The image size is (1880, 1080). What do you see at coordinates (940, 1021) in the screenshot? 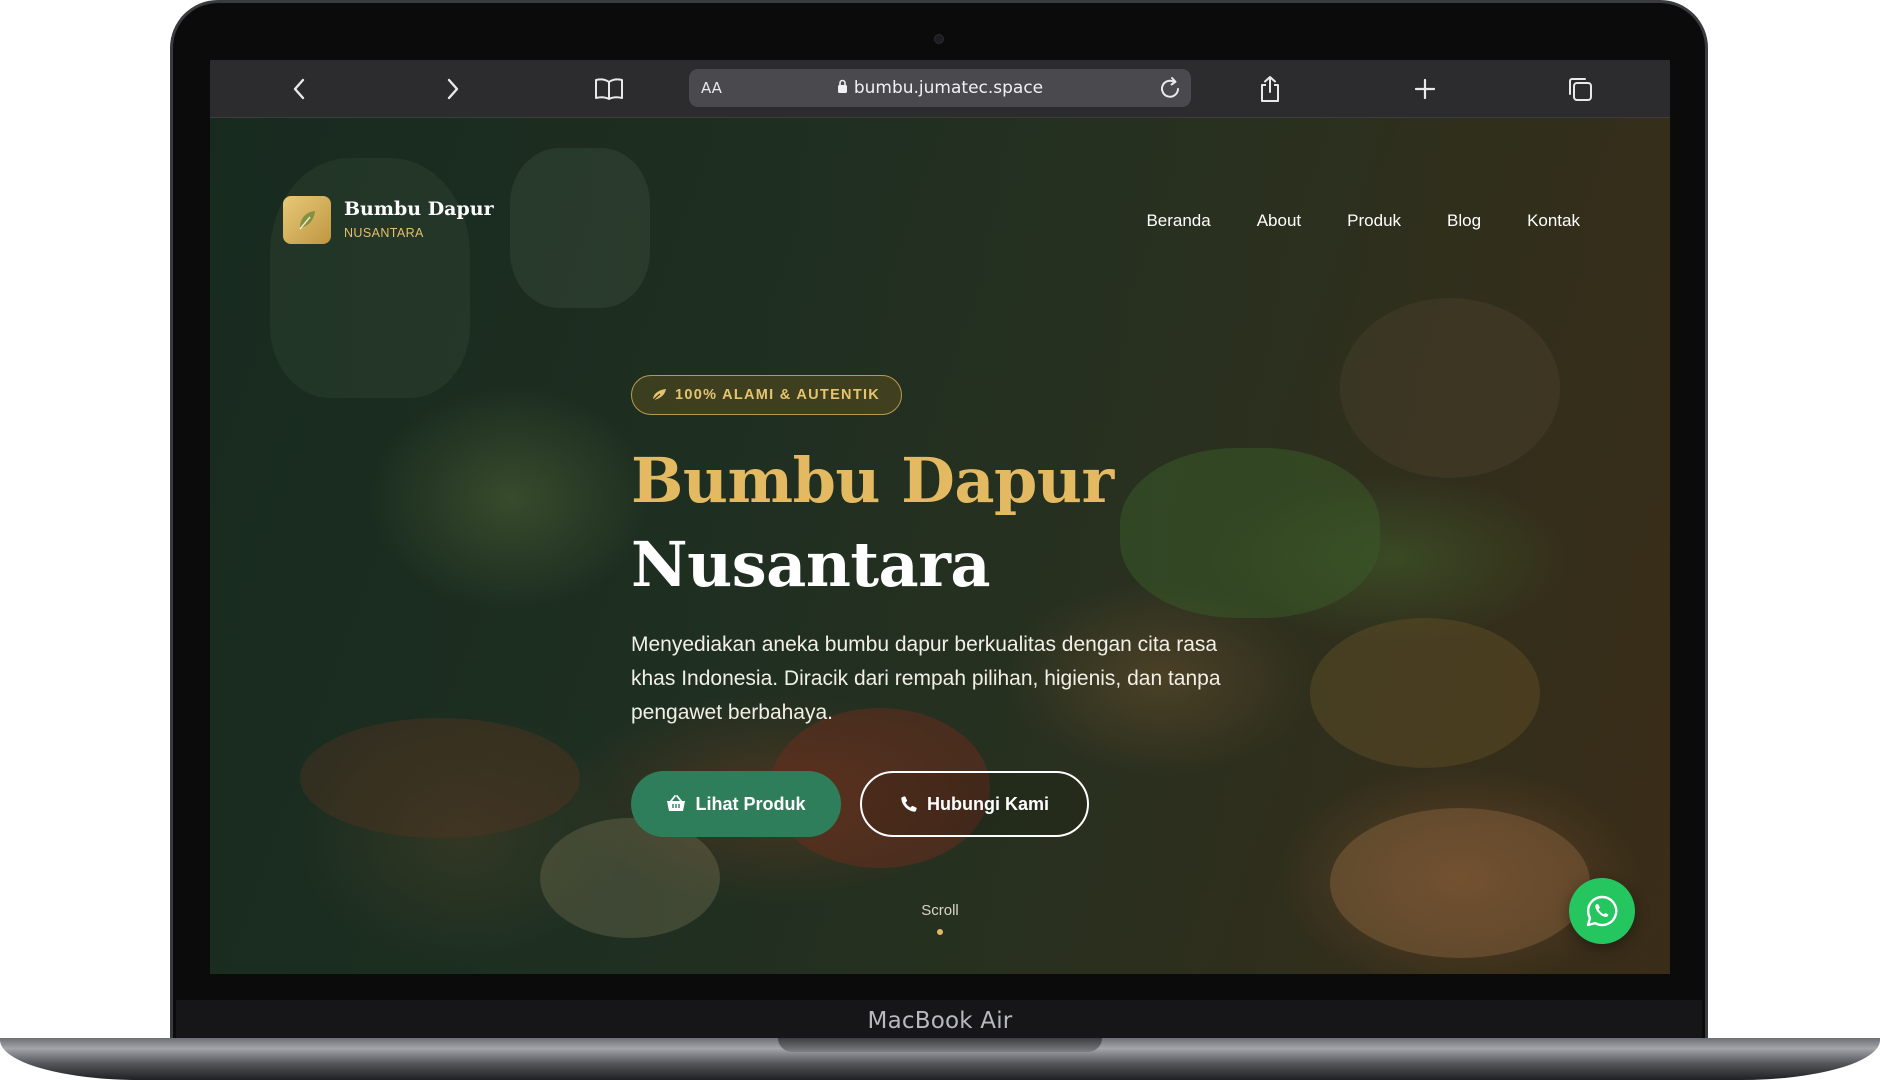
I see `device-label: MacBook Air` at bounding box center [940, 1021].